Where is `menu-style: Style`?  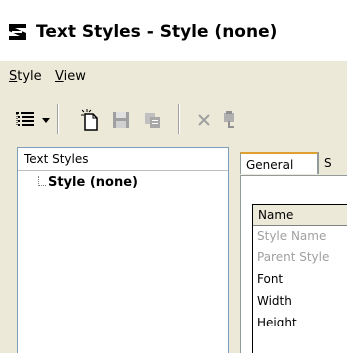 menu-style: Style is located at coordinates (25, 76).